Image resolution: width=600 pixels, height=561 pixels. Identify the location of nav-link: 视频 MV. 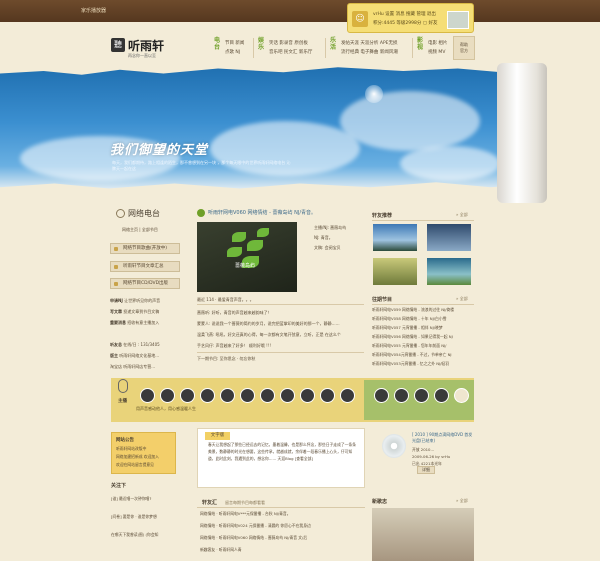
(437, 52).